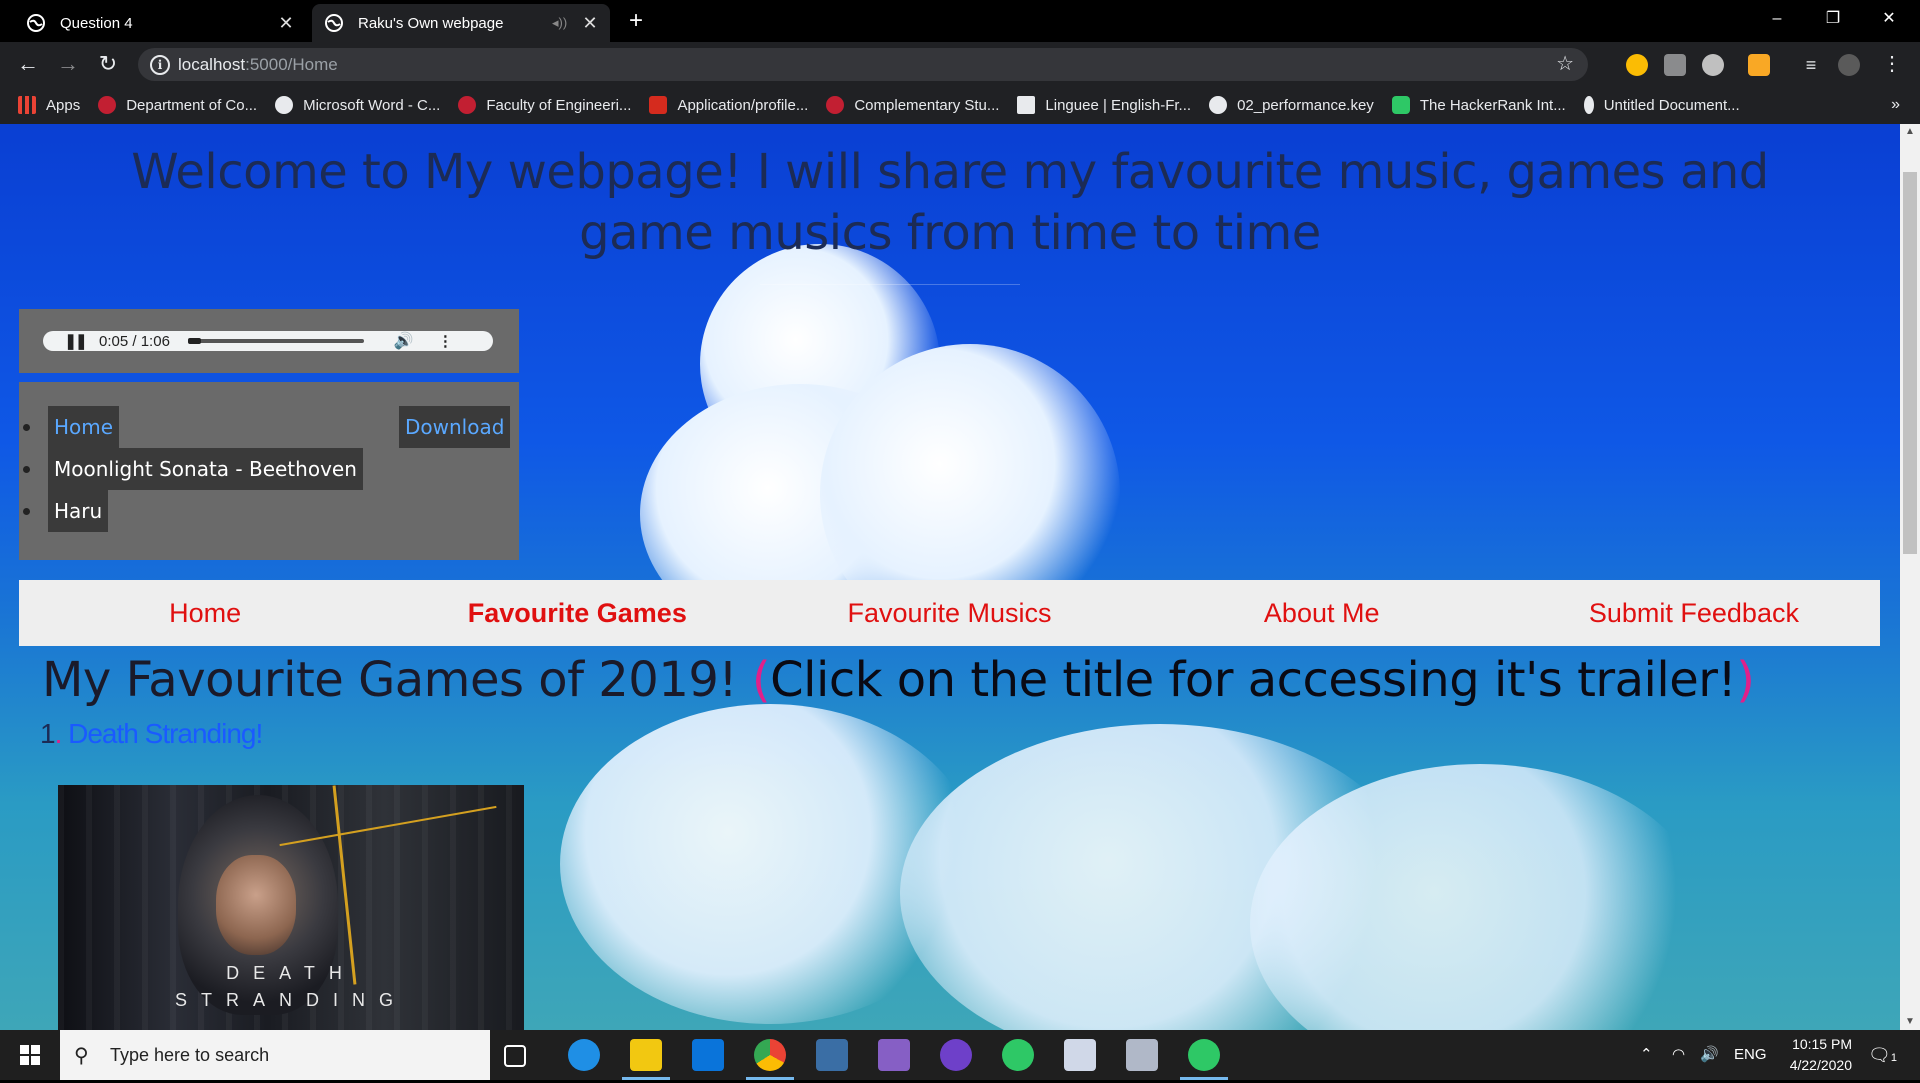 The image size is (1920, 1083). I want to click on tab-rakus-webpage: Raku's Own webpage ◂)) ✕, so click(461, 23).